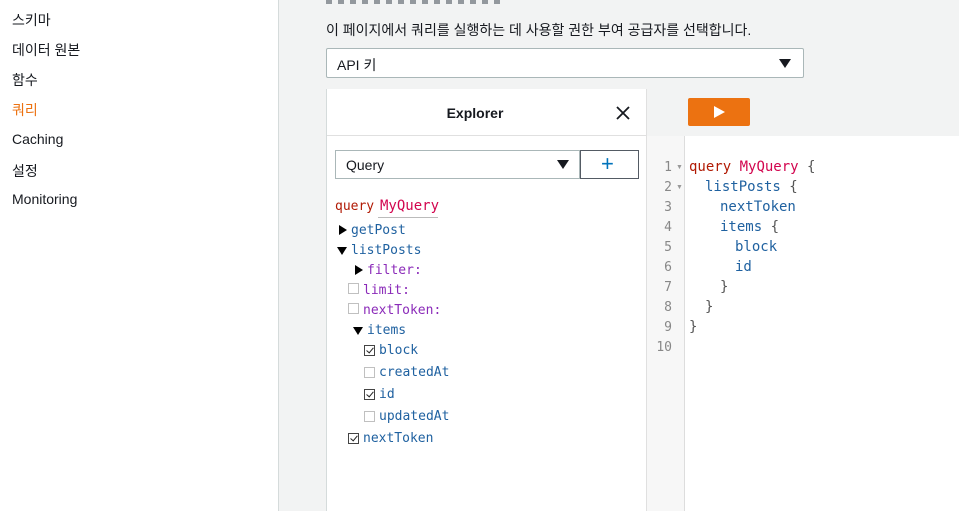 The height and width of the screenshot is (511, 959). Describe the element at coordinates (357, 65) in the screenshot. I see `auth-provider-value: API 키` at that location.